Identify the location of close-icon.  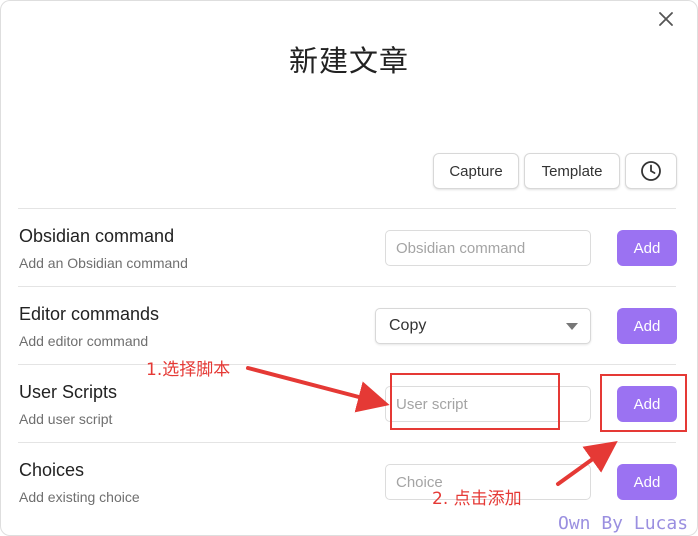
(666, 19).